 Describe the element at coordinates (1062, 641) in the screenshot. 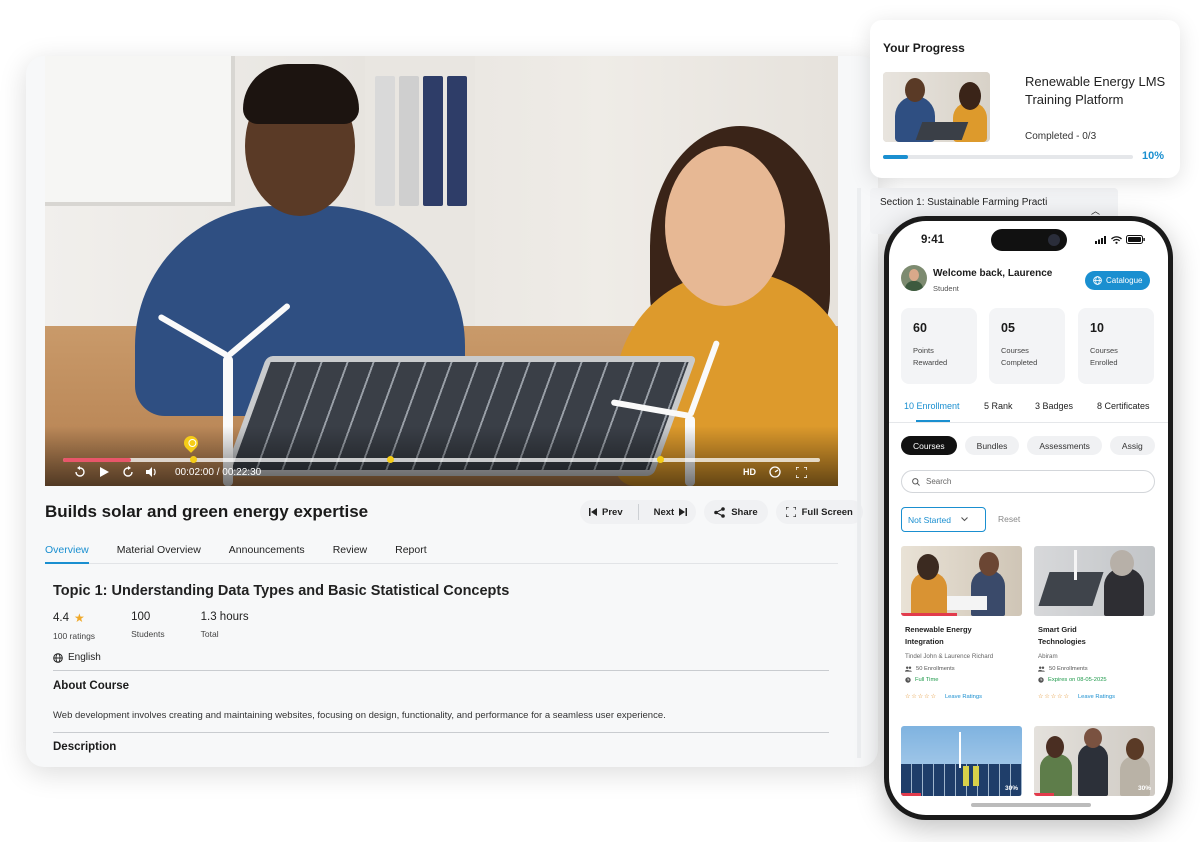

I see `course-title: Technologies` at that location.